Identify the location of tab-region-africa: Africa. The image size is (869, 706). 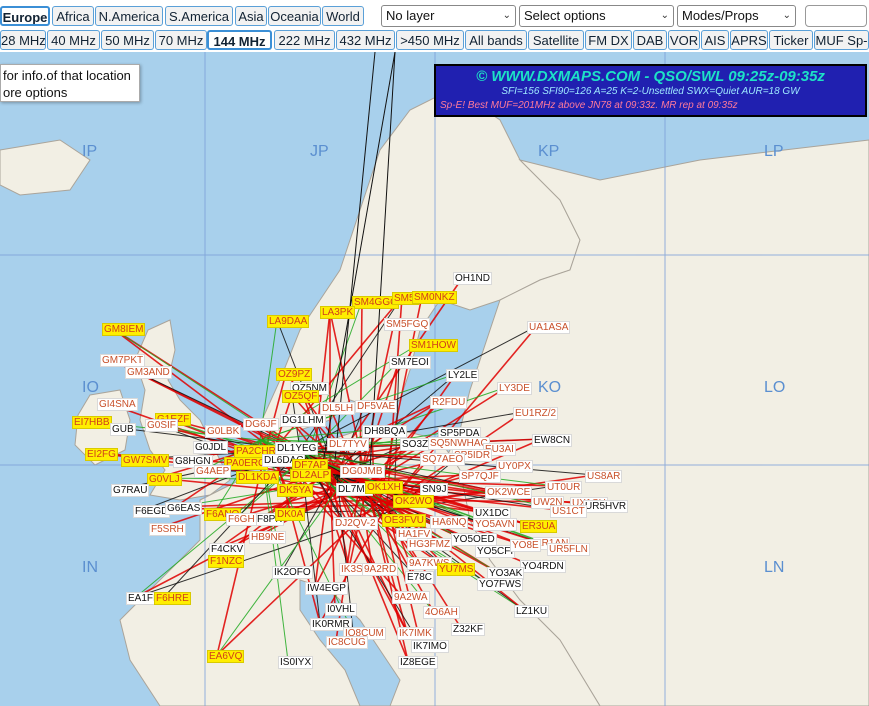
(73, 16).